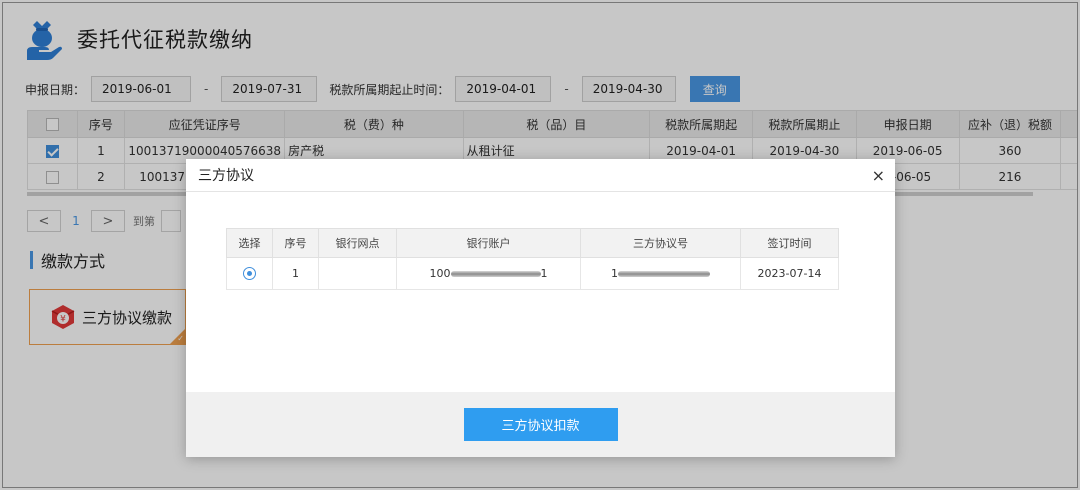 This screenshot has height=490, width=1080. I want to click on agreement-number: 1, so click(660, 273).